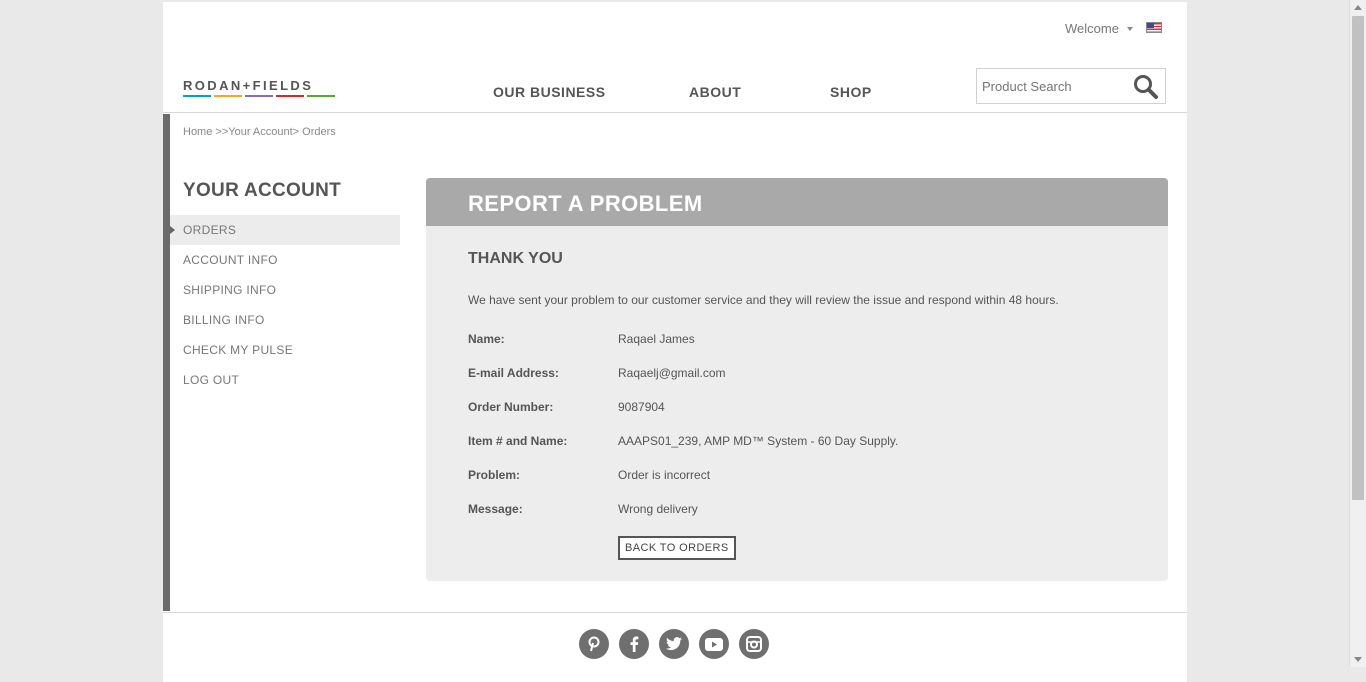 The height and width of the screenshot is (682, 1366). I want to click on thank-you-heading: THANK YOU, so click(515, 258).